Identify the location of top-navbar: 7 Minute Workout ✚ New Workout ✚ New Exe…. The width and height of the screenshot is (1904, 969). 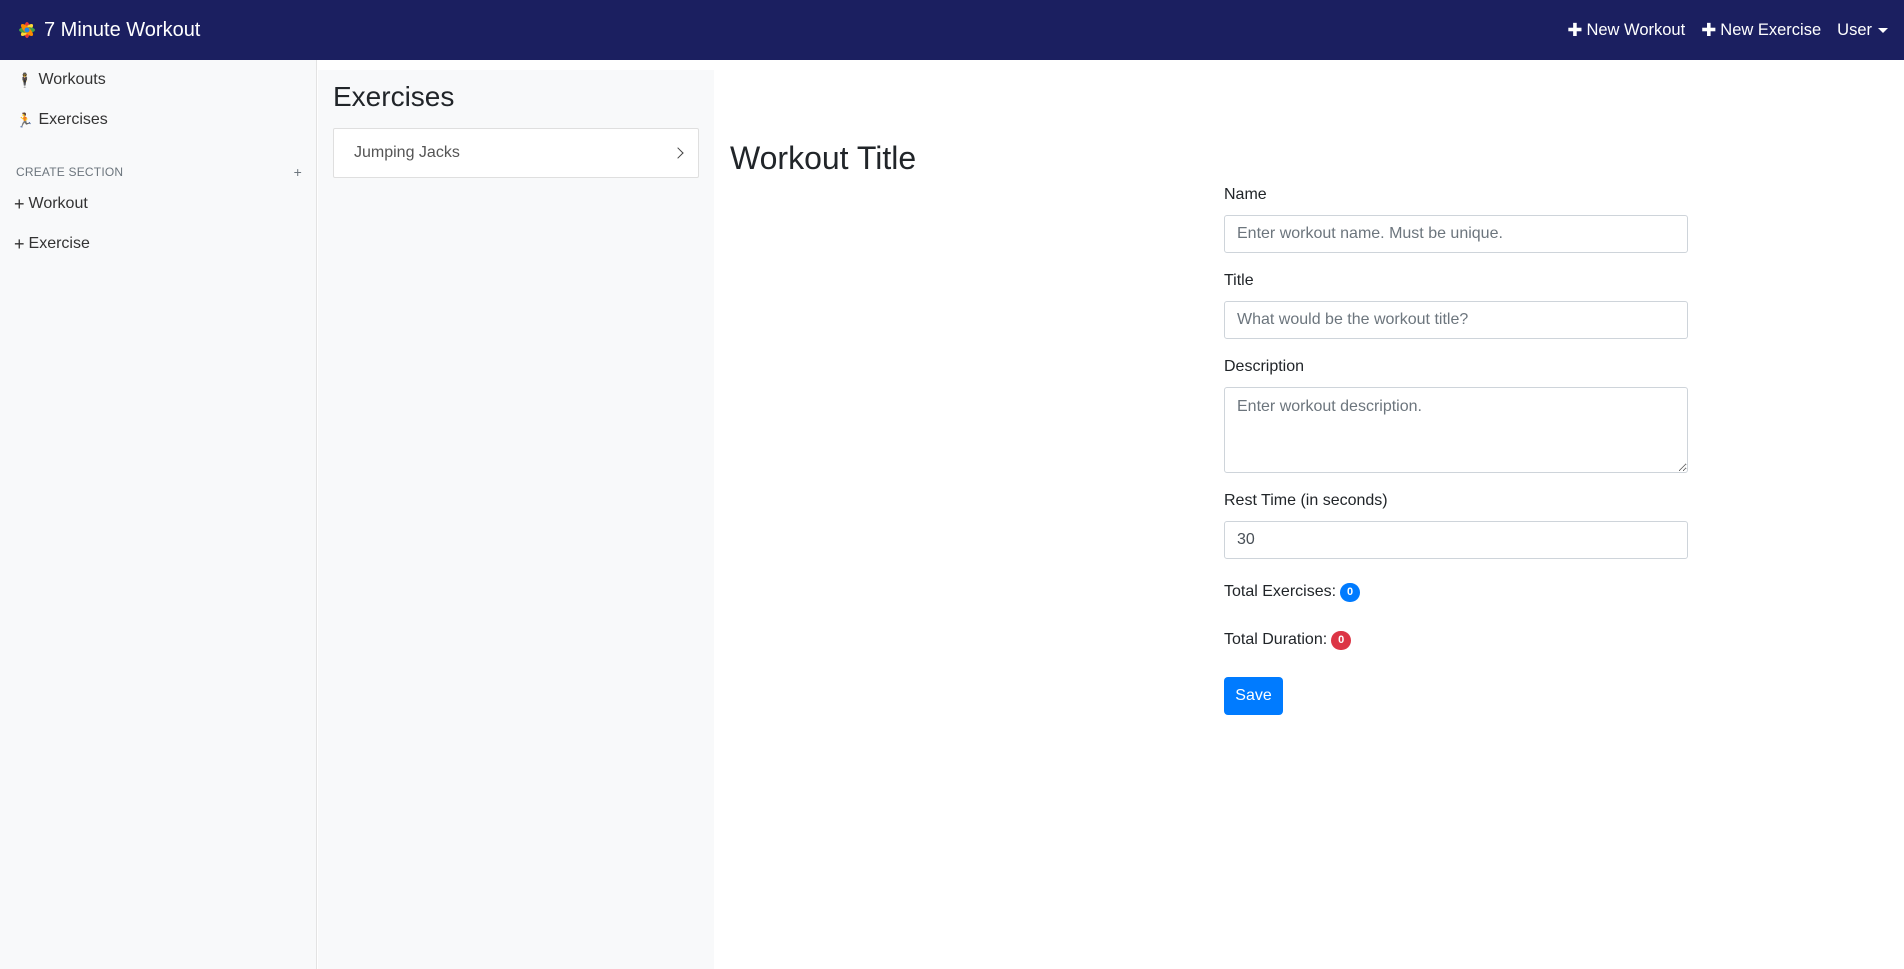
(952, 30).